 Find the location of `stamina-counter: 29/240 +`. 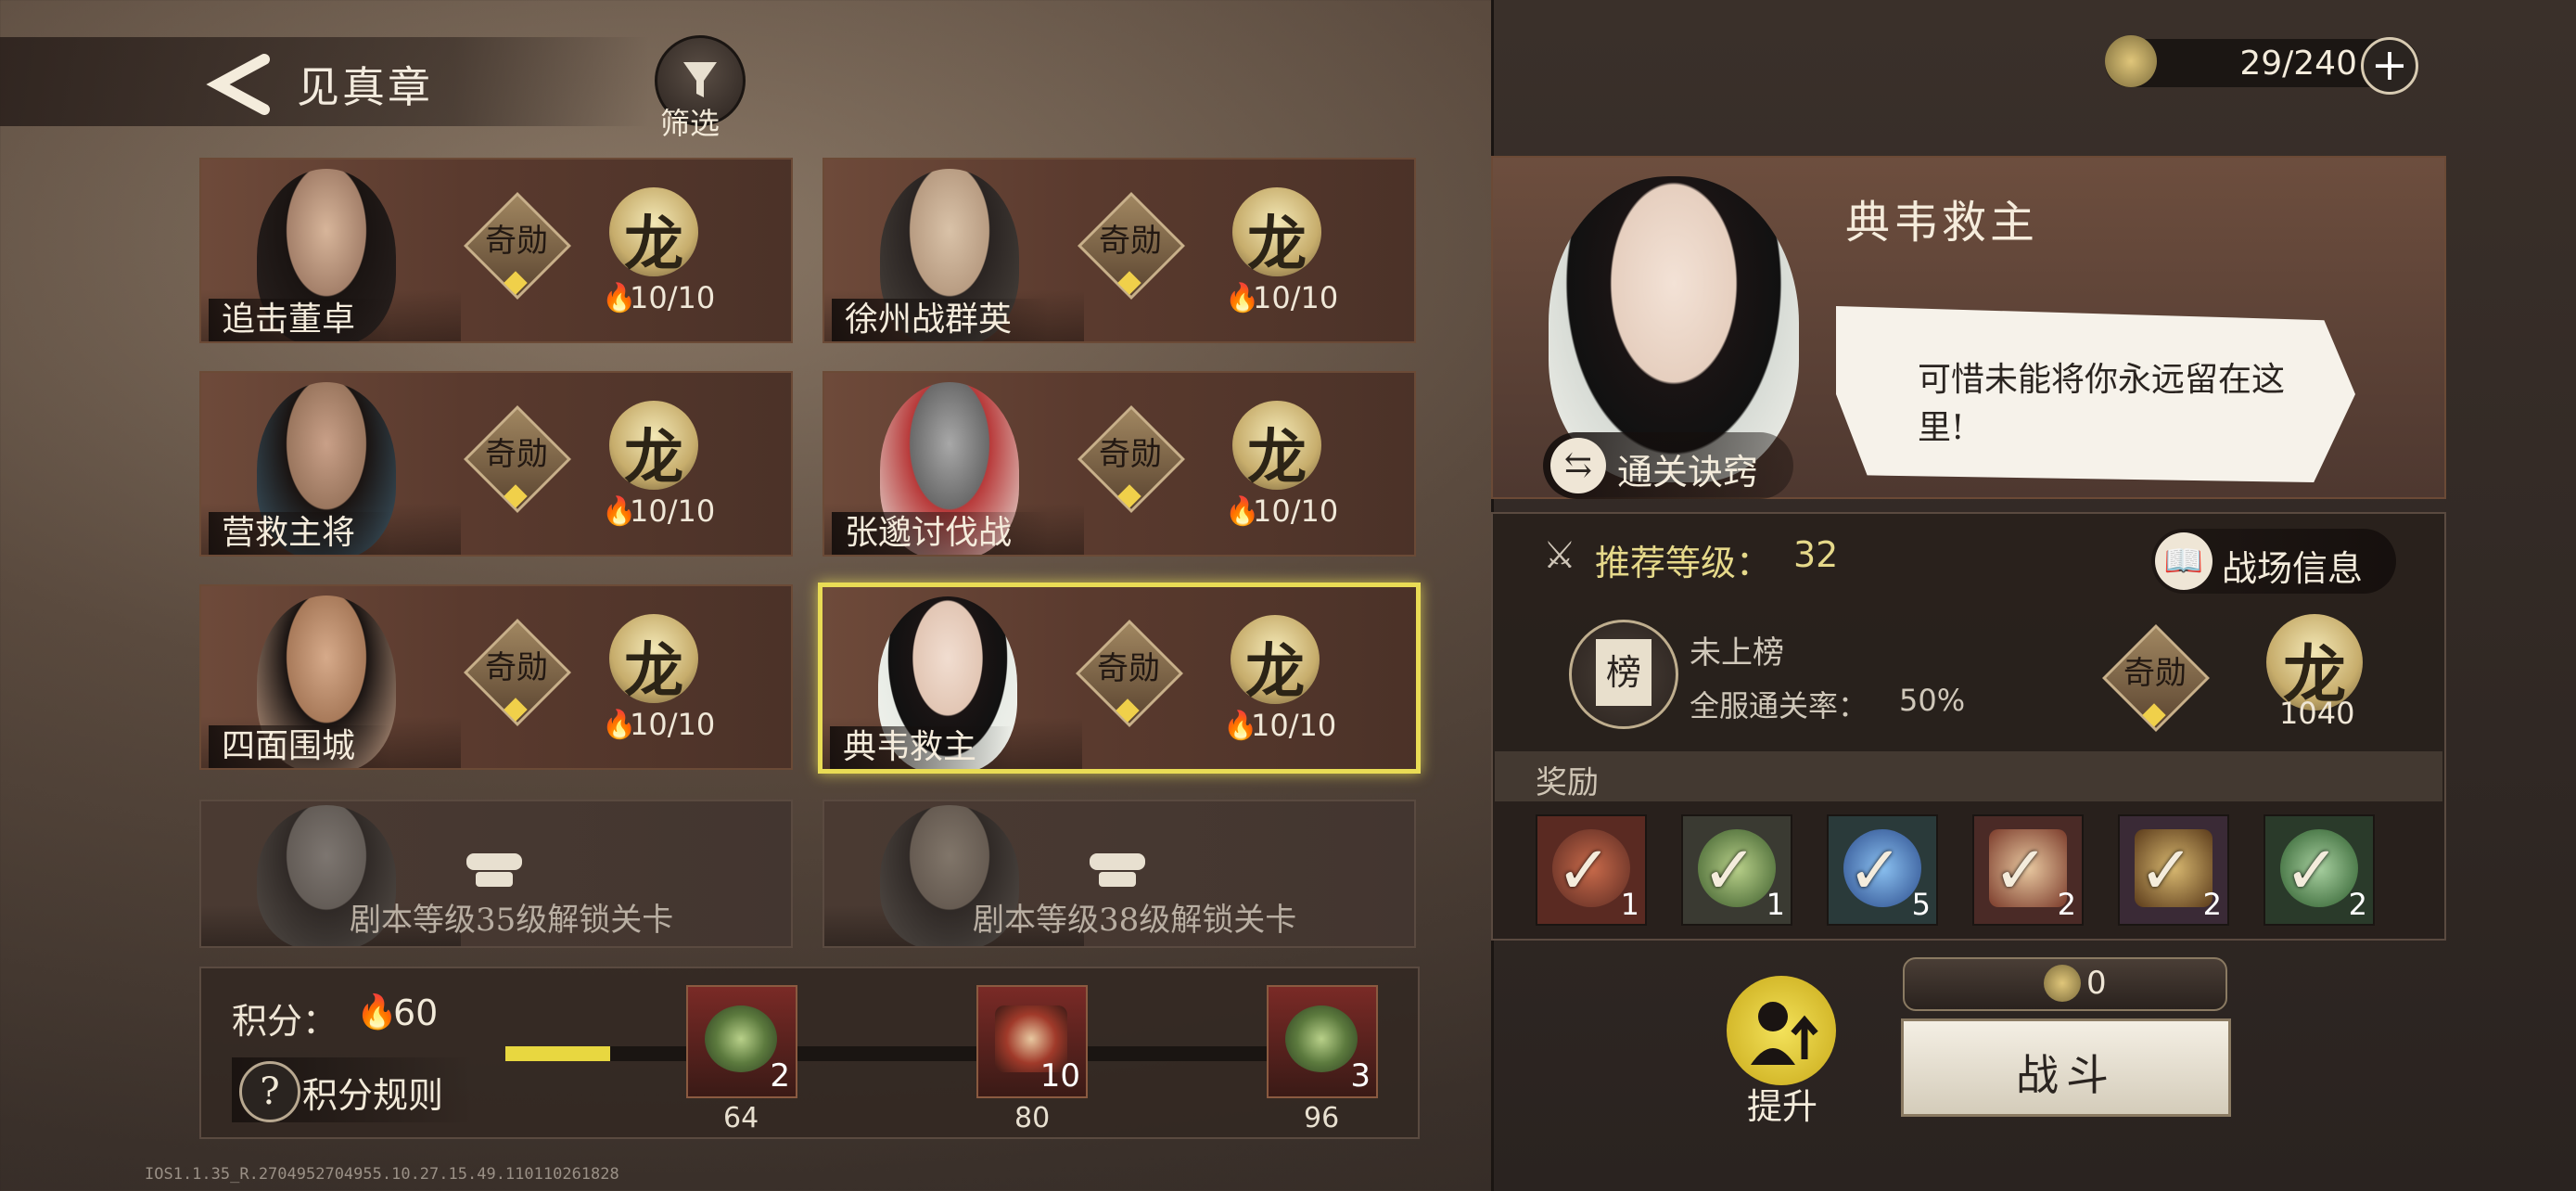

stamina-counter: 29/240 + is located at coordinates (2261, 65).